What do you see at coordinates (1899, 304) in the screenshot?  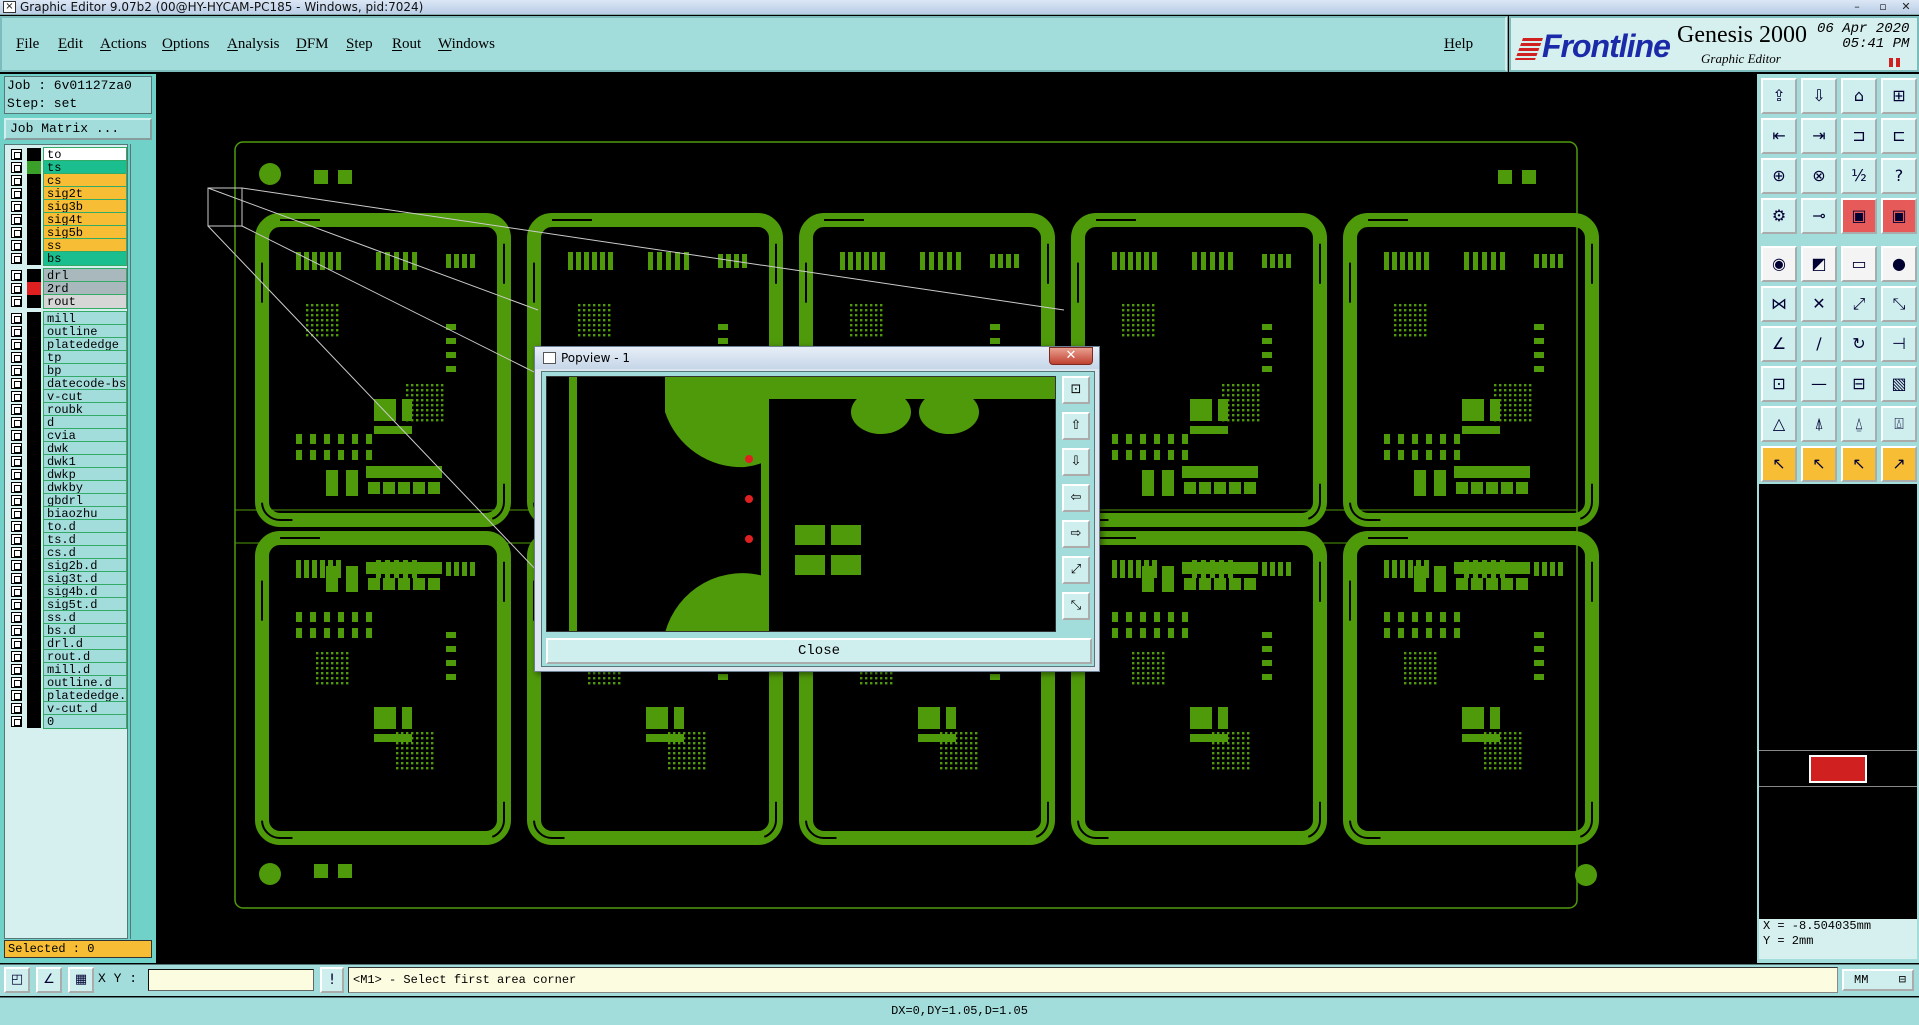 I see `line-icon-2: ⤡` at bounding box center [1899, 304].